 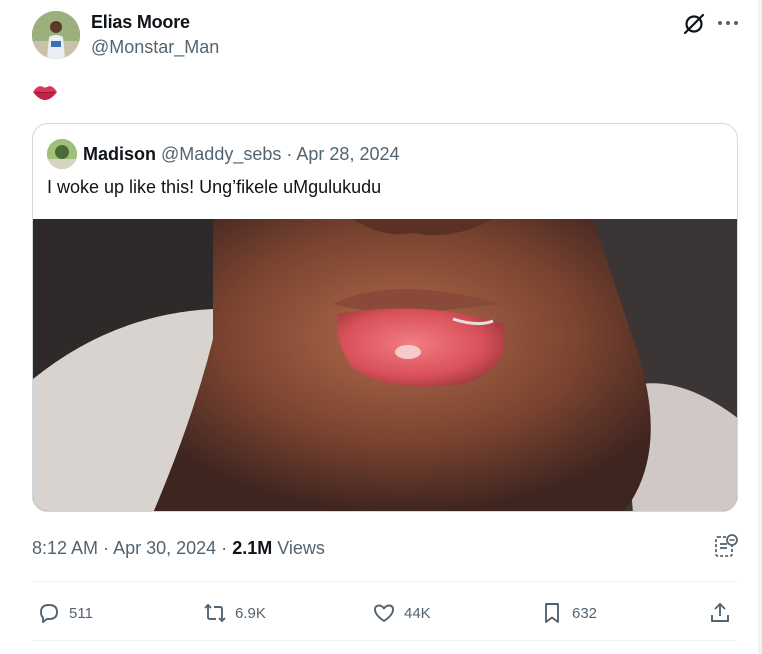 I want to click on right-scroll-rail, so click(x=760, y=327).